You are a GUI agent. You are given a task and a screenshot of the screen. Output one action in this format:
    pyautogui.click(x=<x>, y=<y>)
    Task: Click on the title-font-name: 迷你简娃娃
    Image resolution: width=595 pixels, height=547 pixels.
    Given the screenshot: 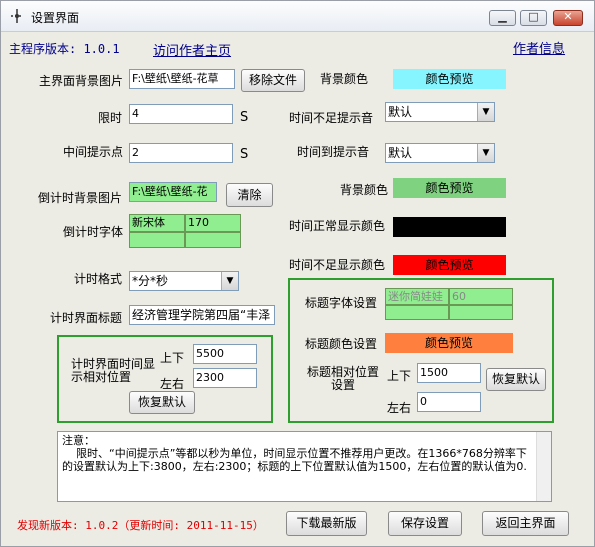 What is the action you would take?
    pyautogui.click(x=417, y=296)
    